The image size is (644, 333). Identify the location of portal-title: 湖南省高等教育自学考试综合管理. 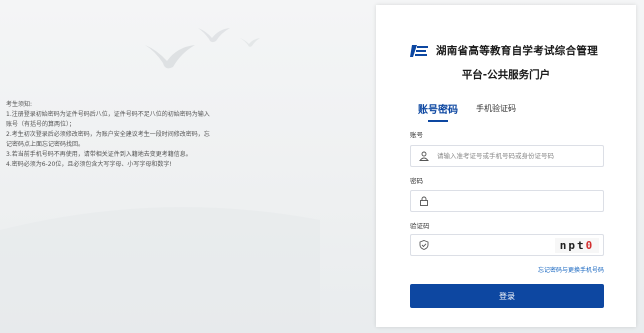
(517, 51).